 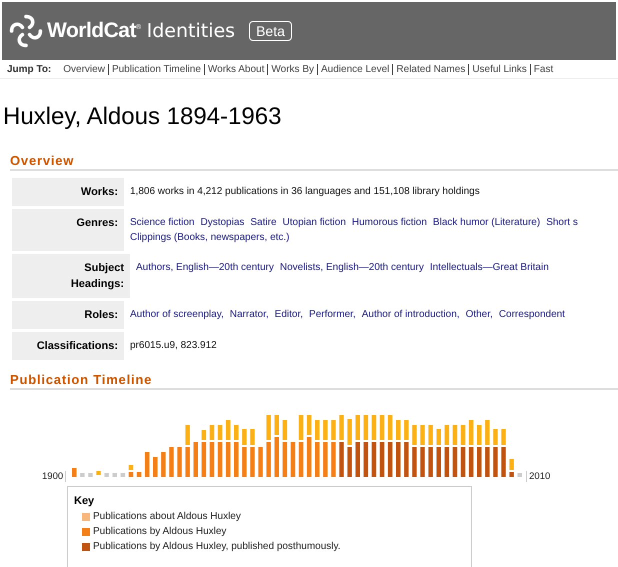 I want to click on section-heading: Publication Timeline, so click(x=314, y=381).